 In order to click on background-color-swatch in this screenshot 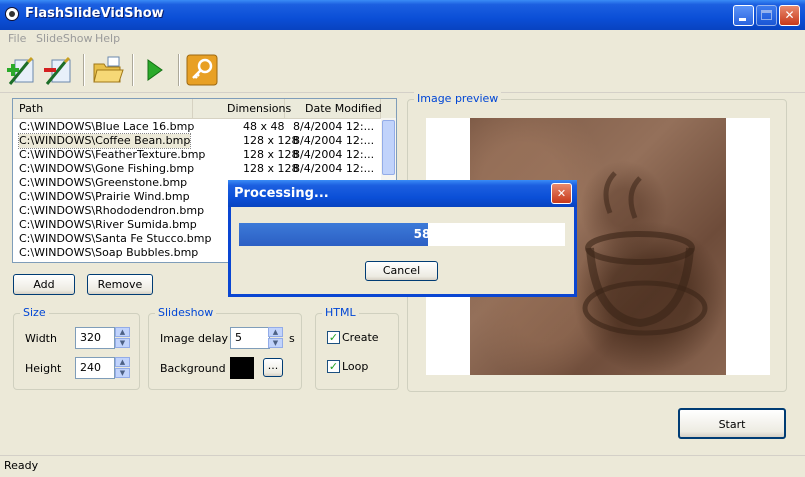, I will do `click(242, 368)`.